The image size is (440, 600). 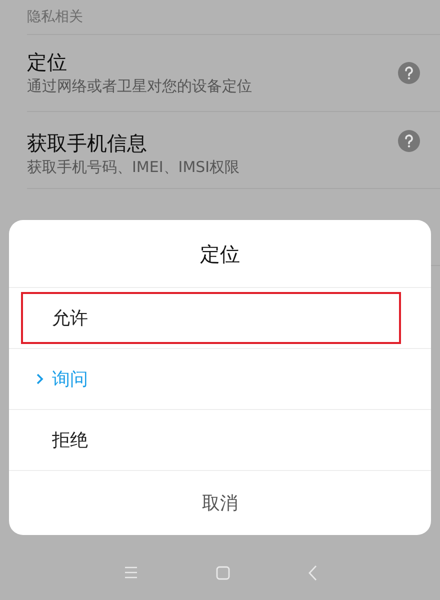 What do you see at coordinates (220, 503) in the screenshot?
I see `cancel-button: 取消` at bounding box center [220, 503].